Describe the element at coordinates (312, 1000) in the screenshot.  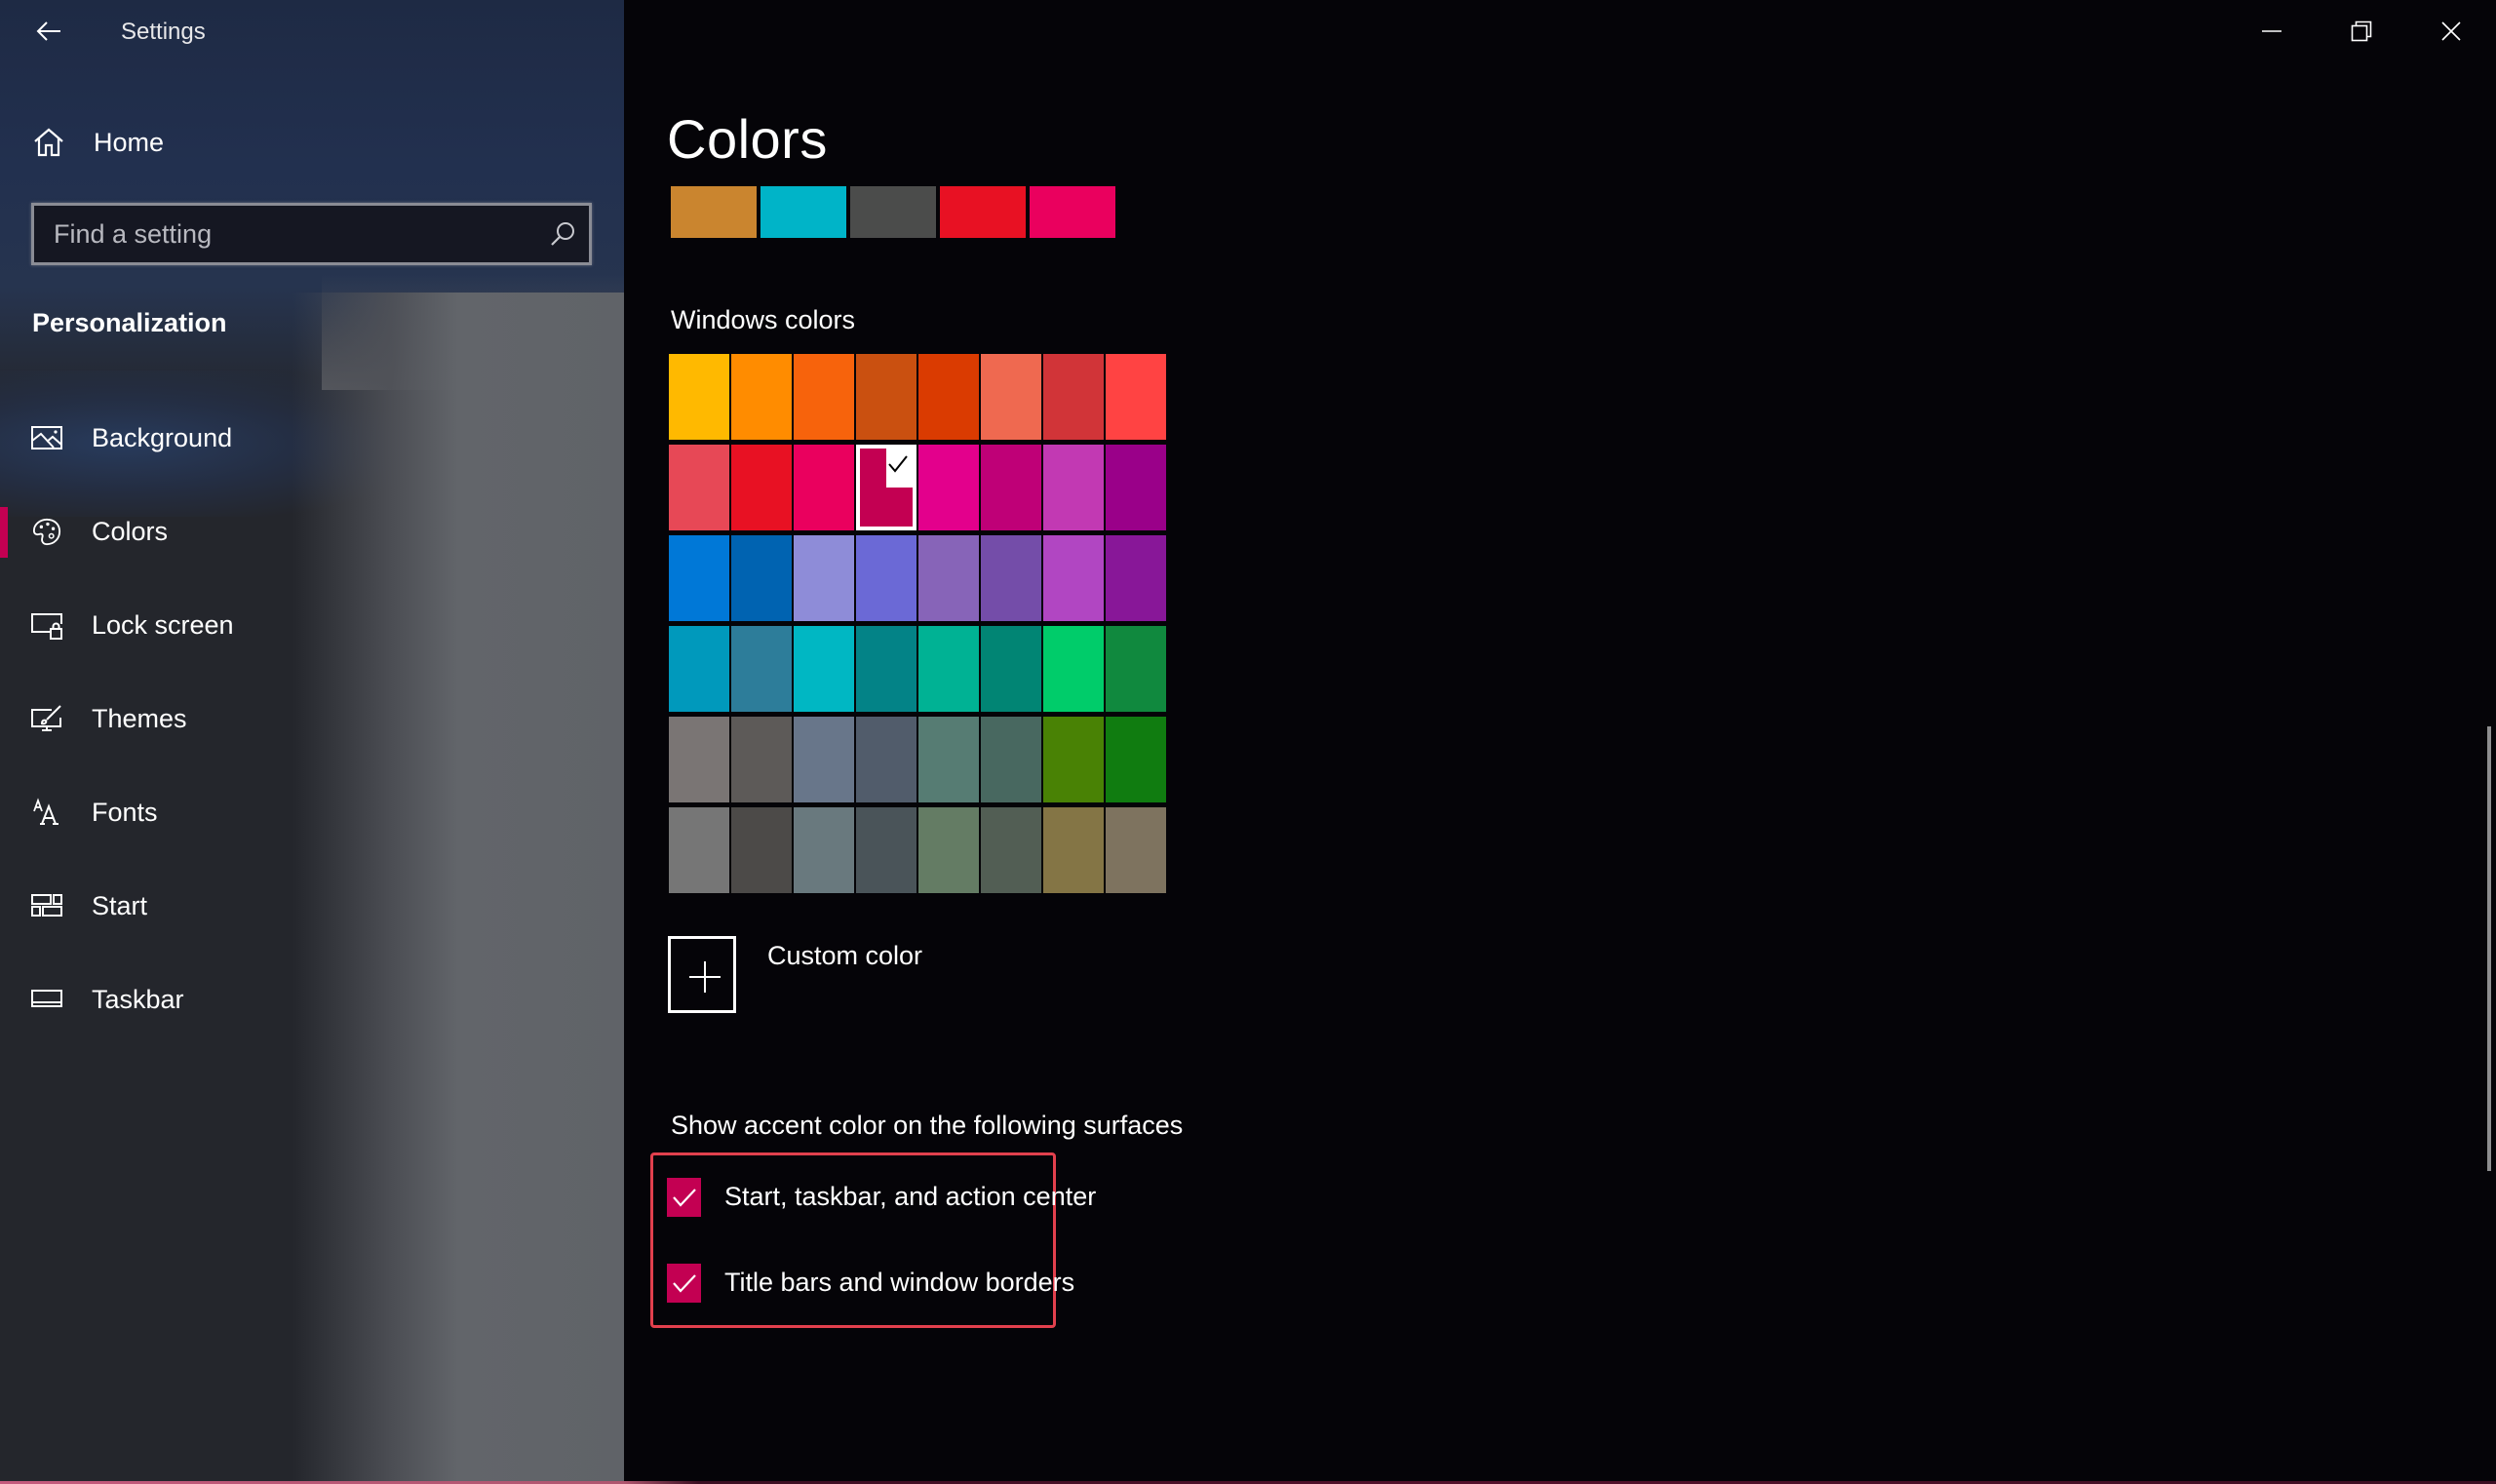
I see `sidebar-item-taskbar: Taskbar` at that location.